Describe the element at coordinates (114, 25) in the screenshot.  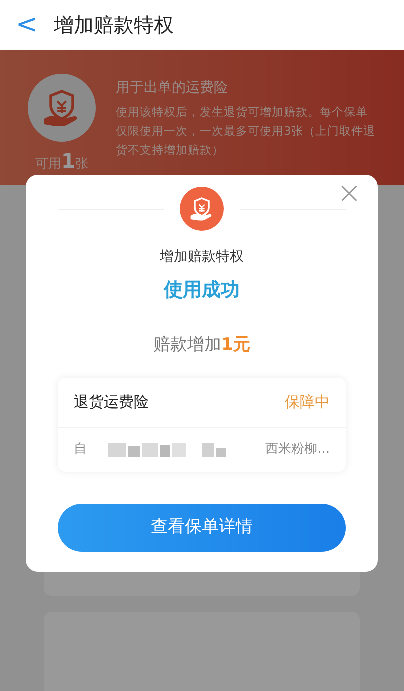
I see `page-title: 增加赔款特权` at that location.